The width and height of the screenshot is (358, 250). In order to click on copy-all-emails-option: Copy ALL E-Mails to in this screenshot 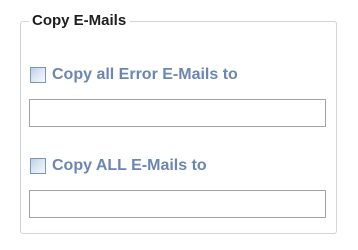, I will do `click(118, 166)`.